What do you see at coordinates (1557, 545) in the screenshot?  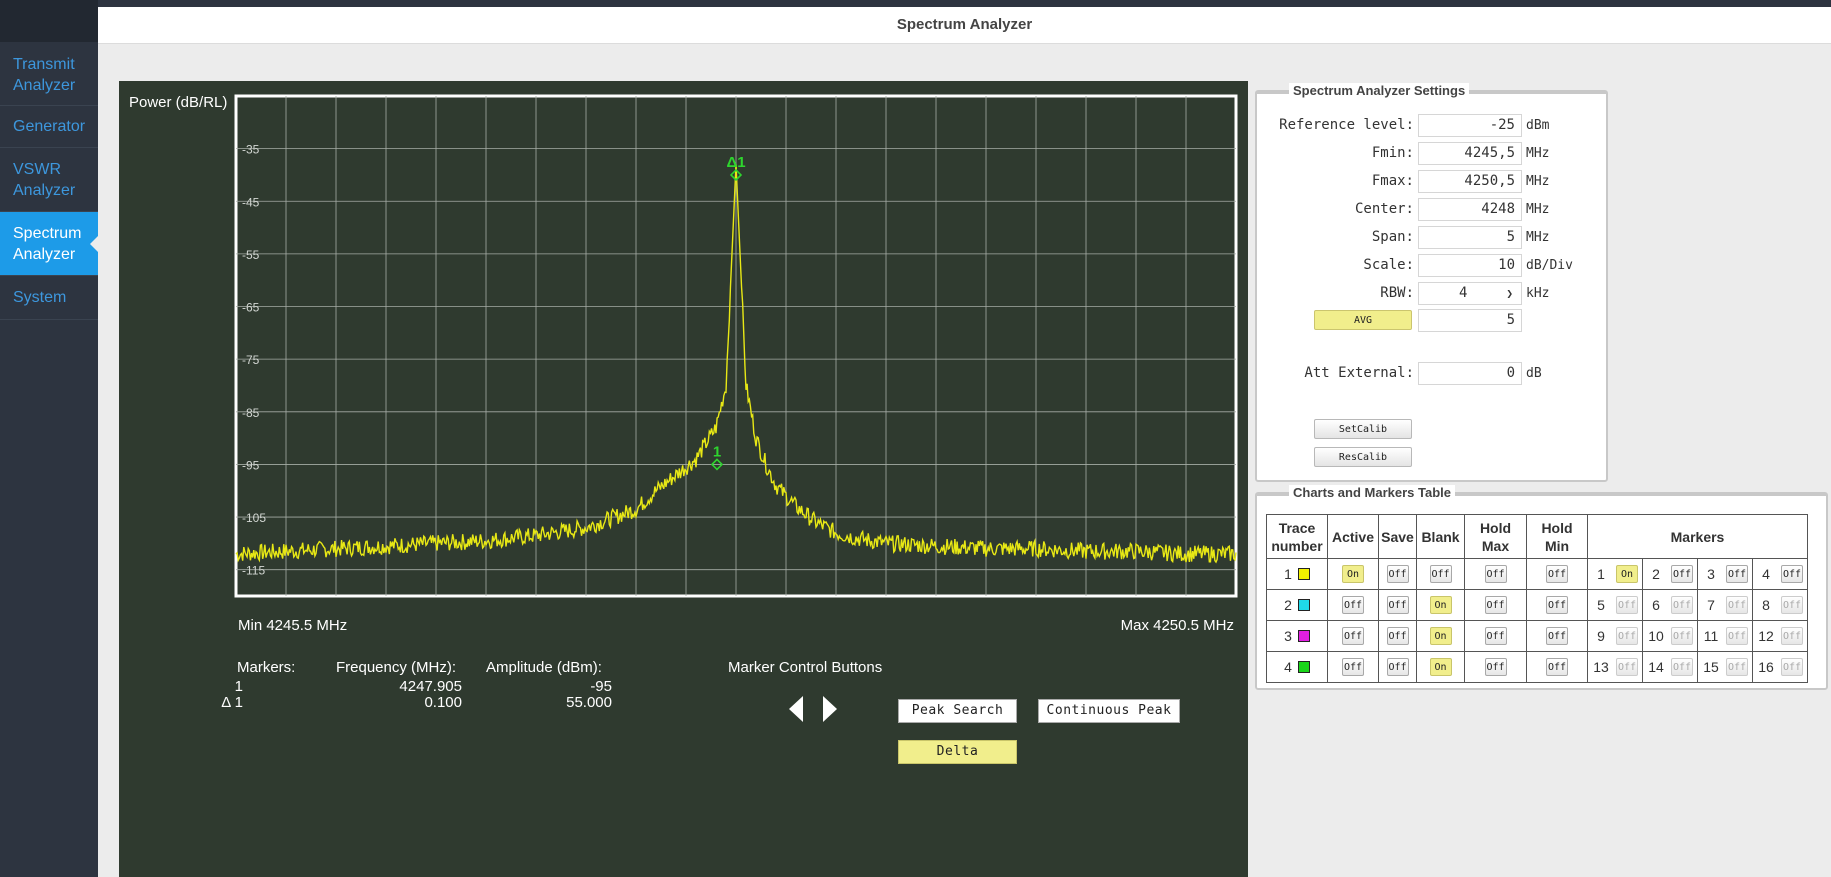 I see `header-holdmin-line2: Min` at bounding box center [1557, 545].